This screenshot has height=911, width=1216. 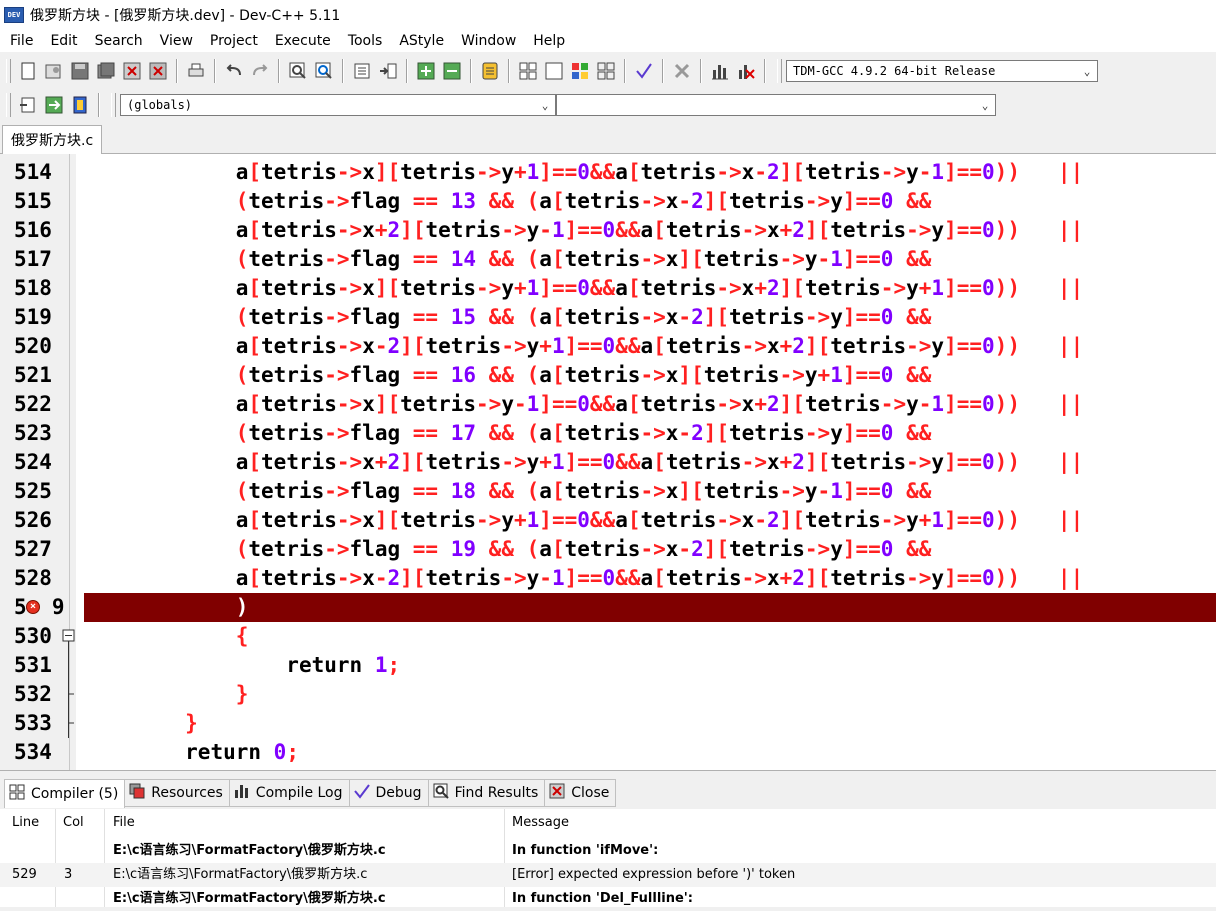 What do you see at coordinates (289, 793) in the screenshot?
I see `tab-compile-log: Compile Log` at bounding box center [289, 793].